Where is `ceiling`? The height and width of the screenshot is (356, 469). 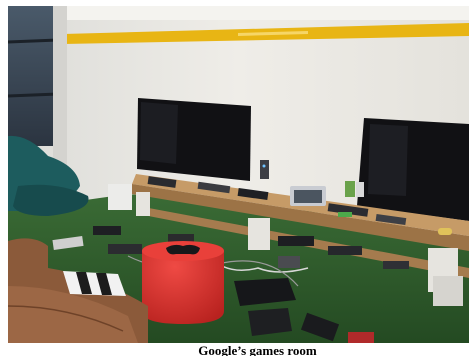 ceiling is located at coordinates (238, 13).